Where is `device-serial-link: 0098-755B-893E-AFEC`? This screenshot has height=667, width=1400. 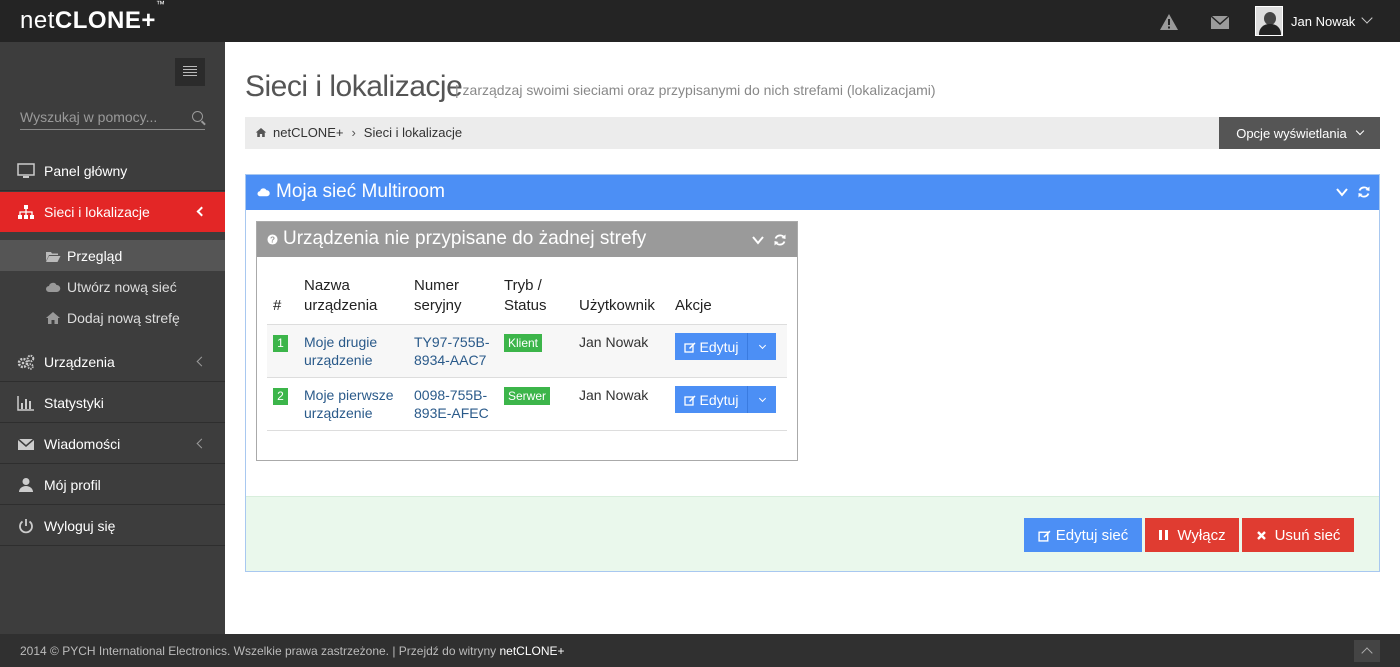 device-serial-link: 0098-755B-893E-AFEC is located at coordinates (451, 404).